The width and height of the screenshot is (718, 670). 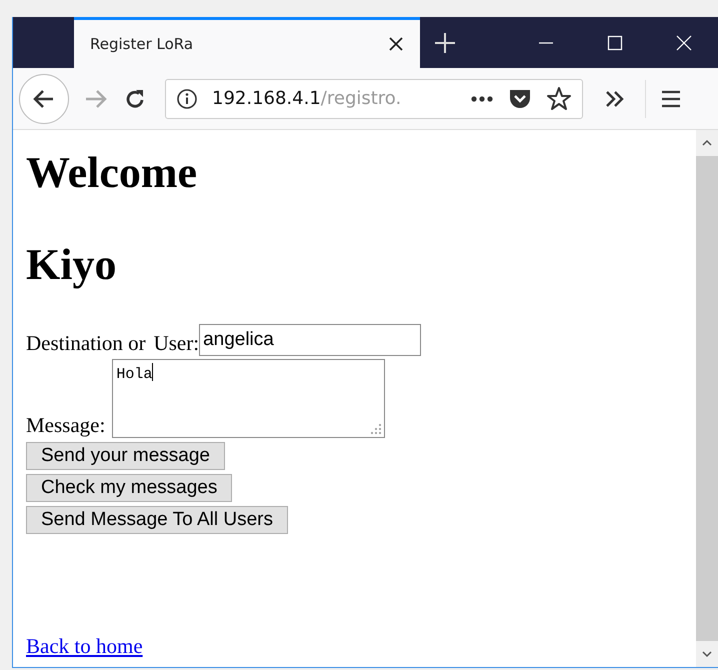 What do you see at coordinates (84, 646) in the screenshot?
I see `back-link: Back to home` at bounding box center [84, 646].